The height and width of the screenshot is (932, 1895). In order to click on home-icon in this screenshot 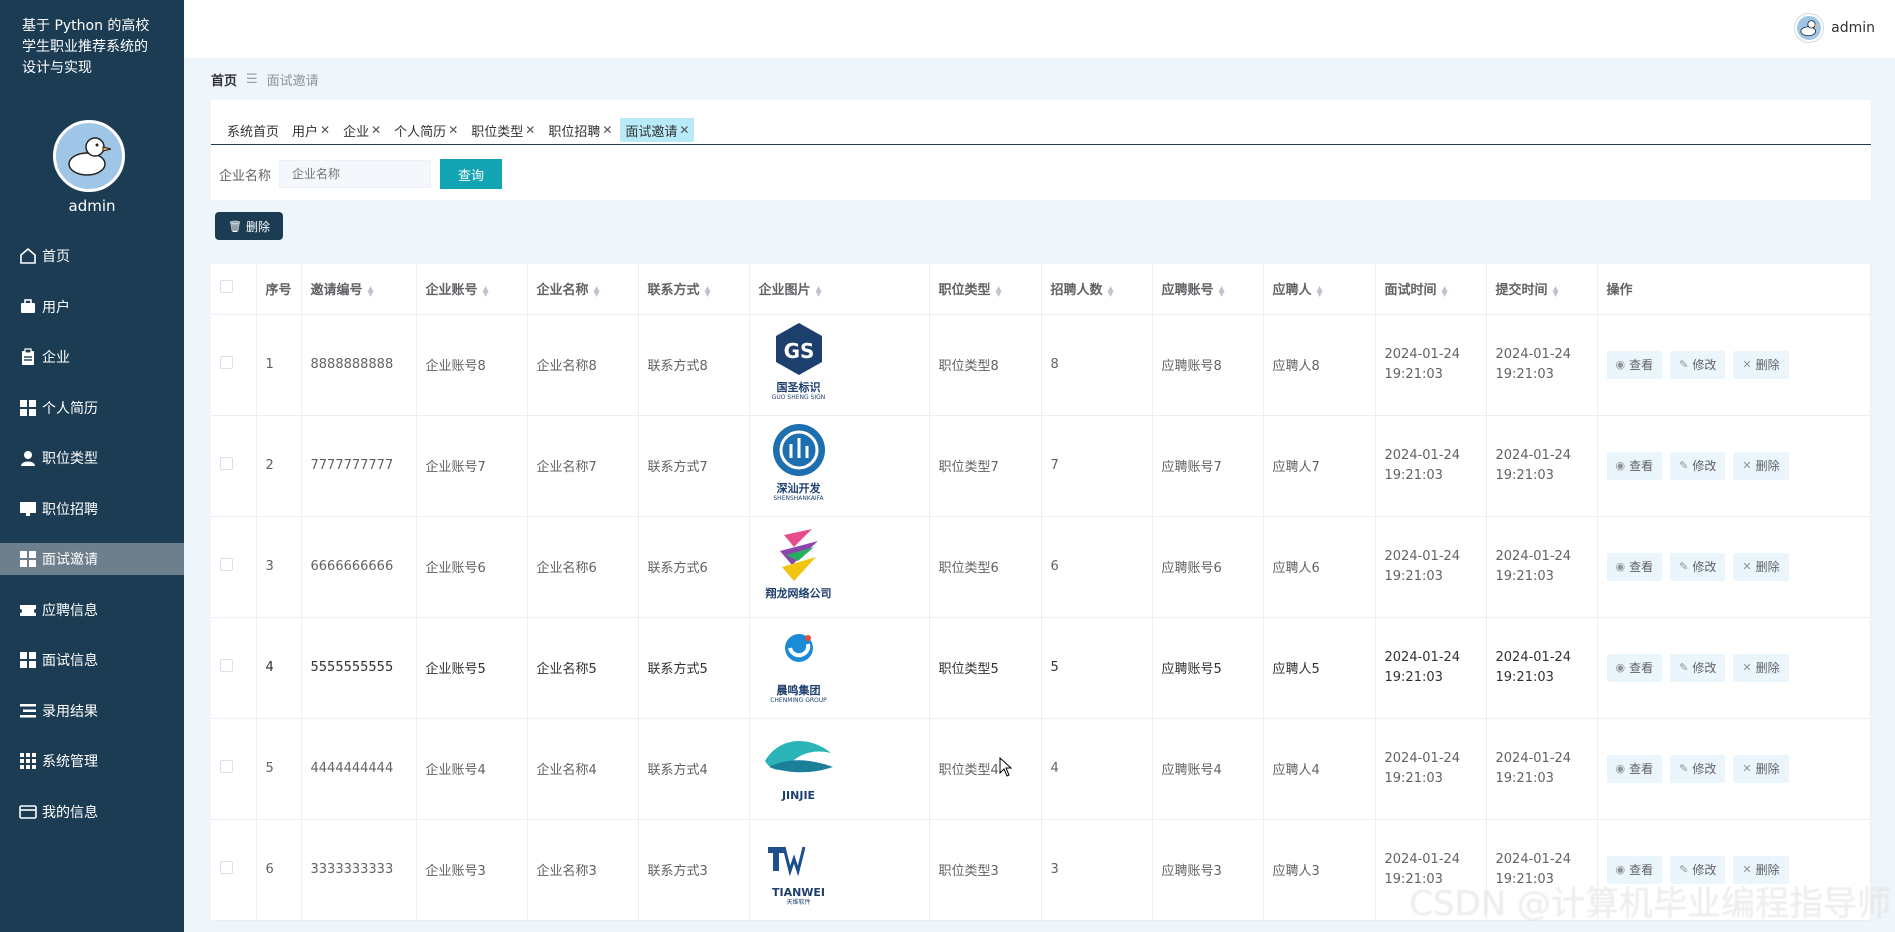, I will do `click(28, 256)`.